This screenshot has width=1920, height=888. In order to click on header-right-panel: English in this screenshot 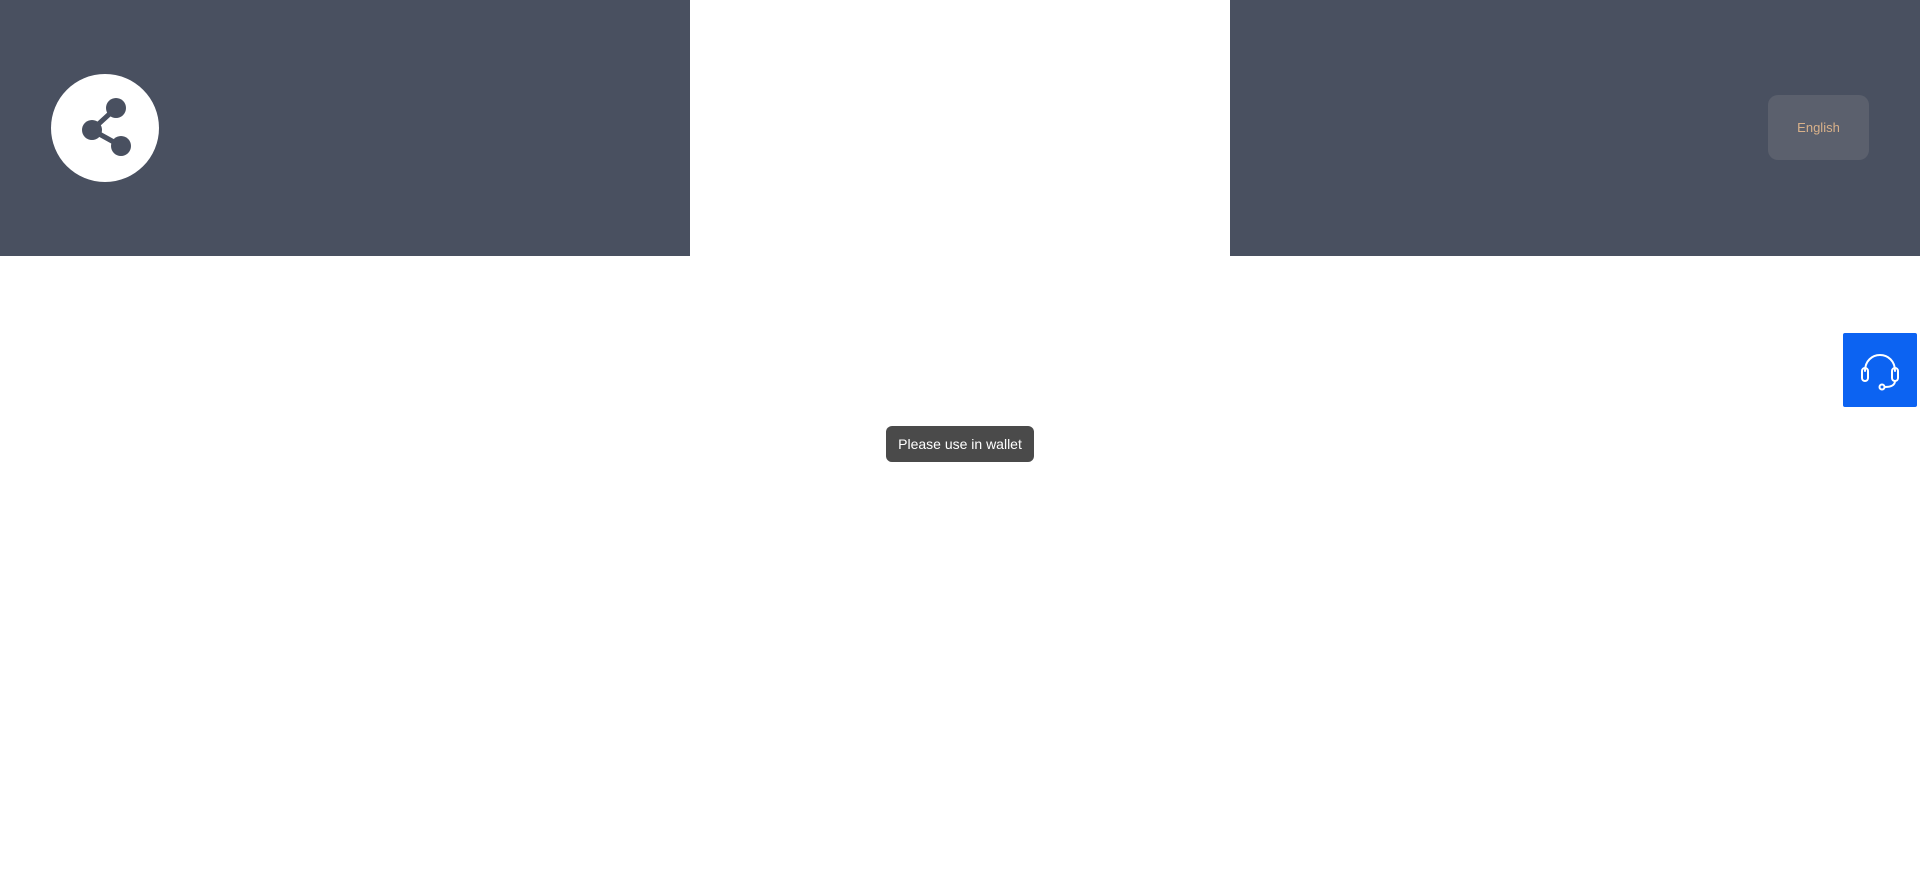, I will do `click(1575, 128)`.